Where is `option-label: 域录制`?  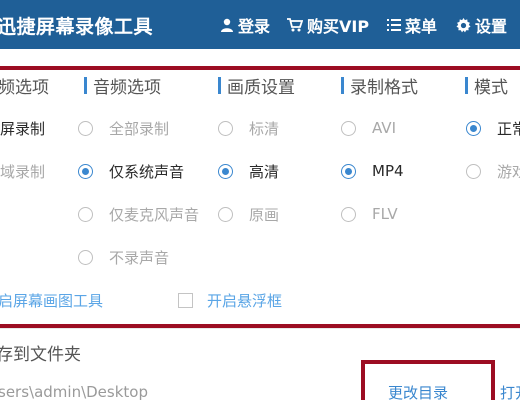
option-label: 域录制 is located at coordinates (23, 171).